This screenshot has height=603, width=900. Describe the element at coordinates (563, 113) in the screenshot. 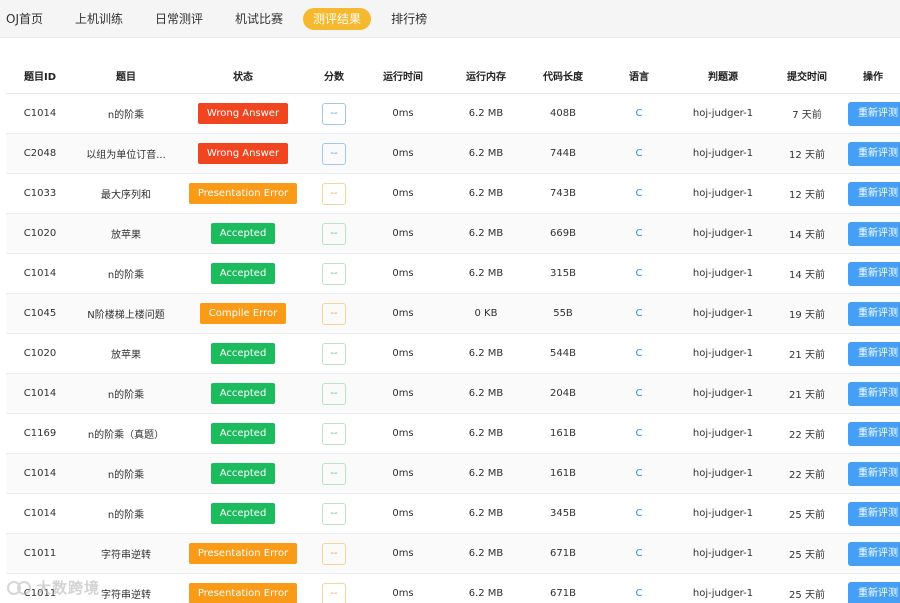

I see `cell-code-length: 408B` at that location.